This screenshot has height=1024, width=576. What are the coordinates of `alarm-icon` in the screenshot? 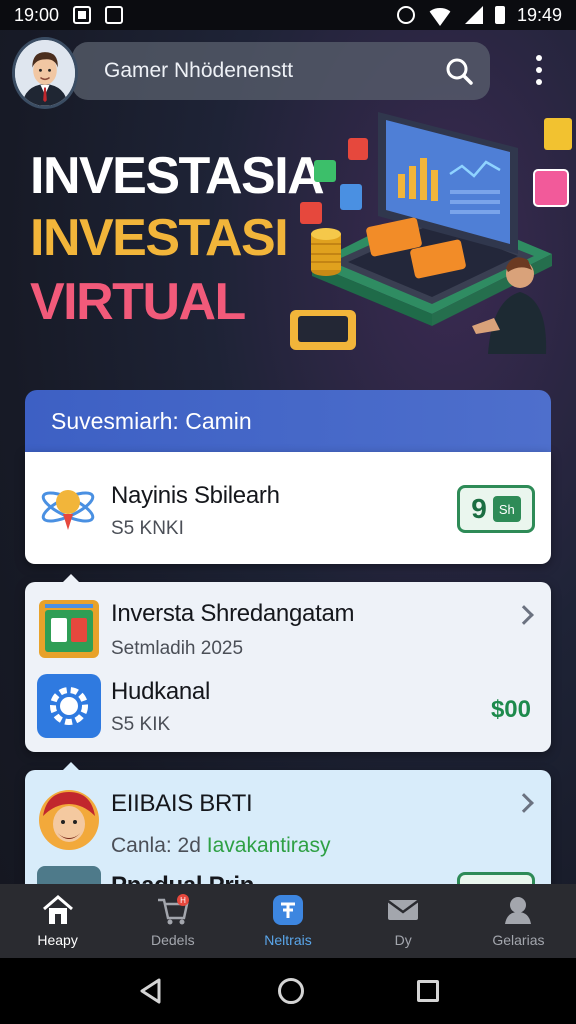 It's located at (405, 15).